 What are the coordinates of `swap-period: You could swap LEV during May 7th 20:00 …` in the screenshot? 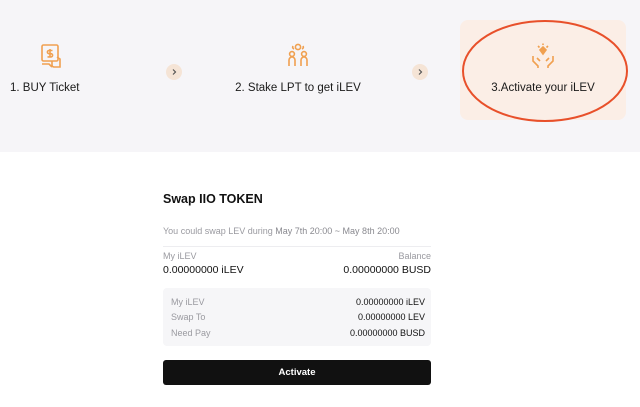 It's located at (297, 231).